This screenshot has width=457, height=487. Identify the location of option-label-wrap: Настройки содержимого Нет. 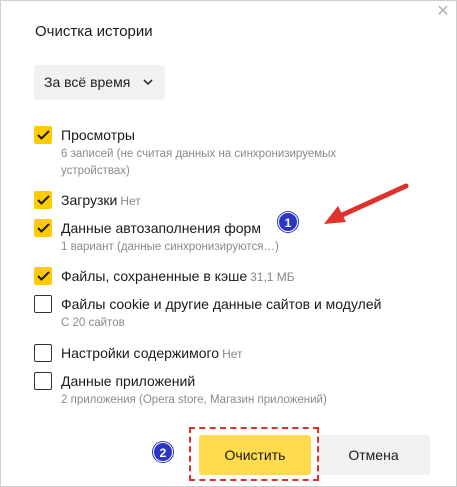
(152, 353).